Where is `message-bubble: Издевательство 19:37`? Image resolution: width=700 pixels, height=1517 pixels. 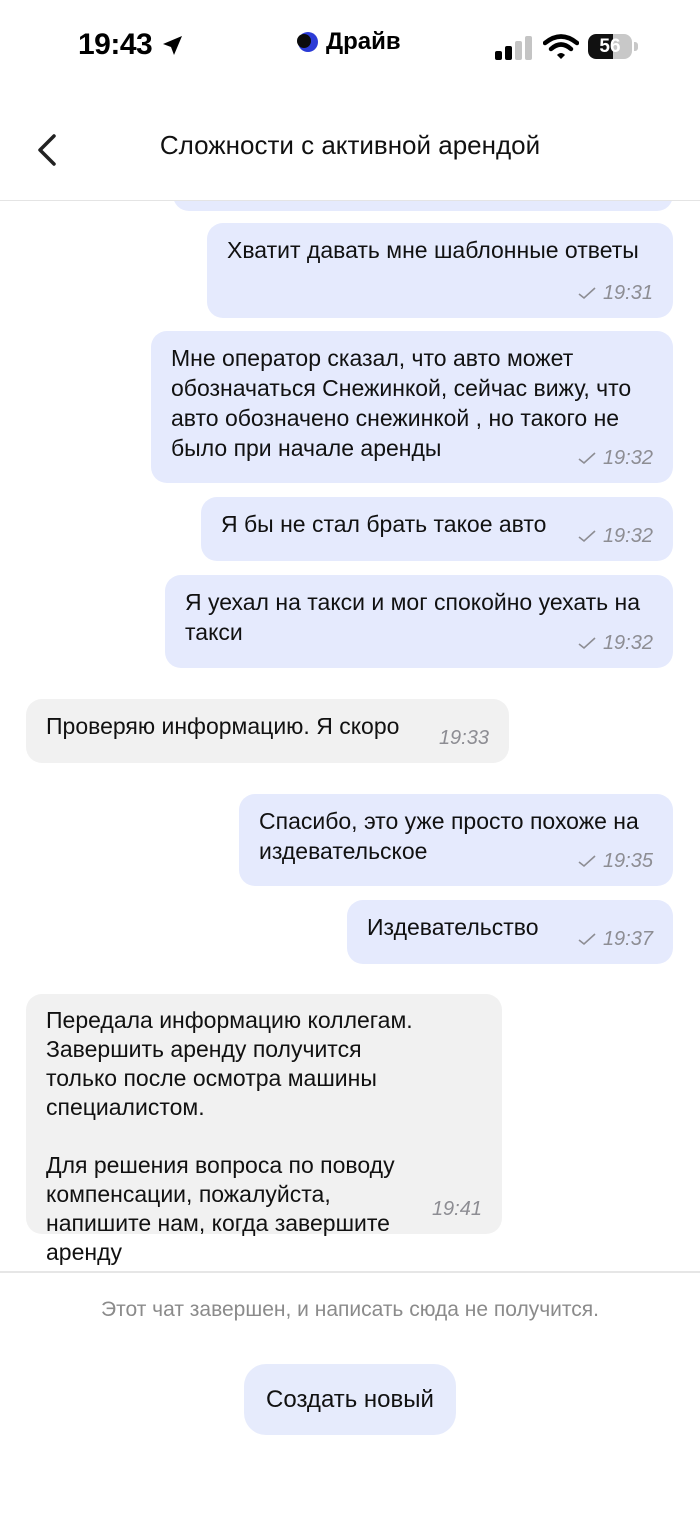
message-bubble: Издевательство 19:37 is located at coordinates (510, 932).